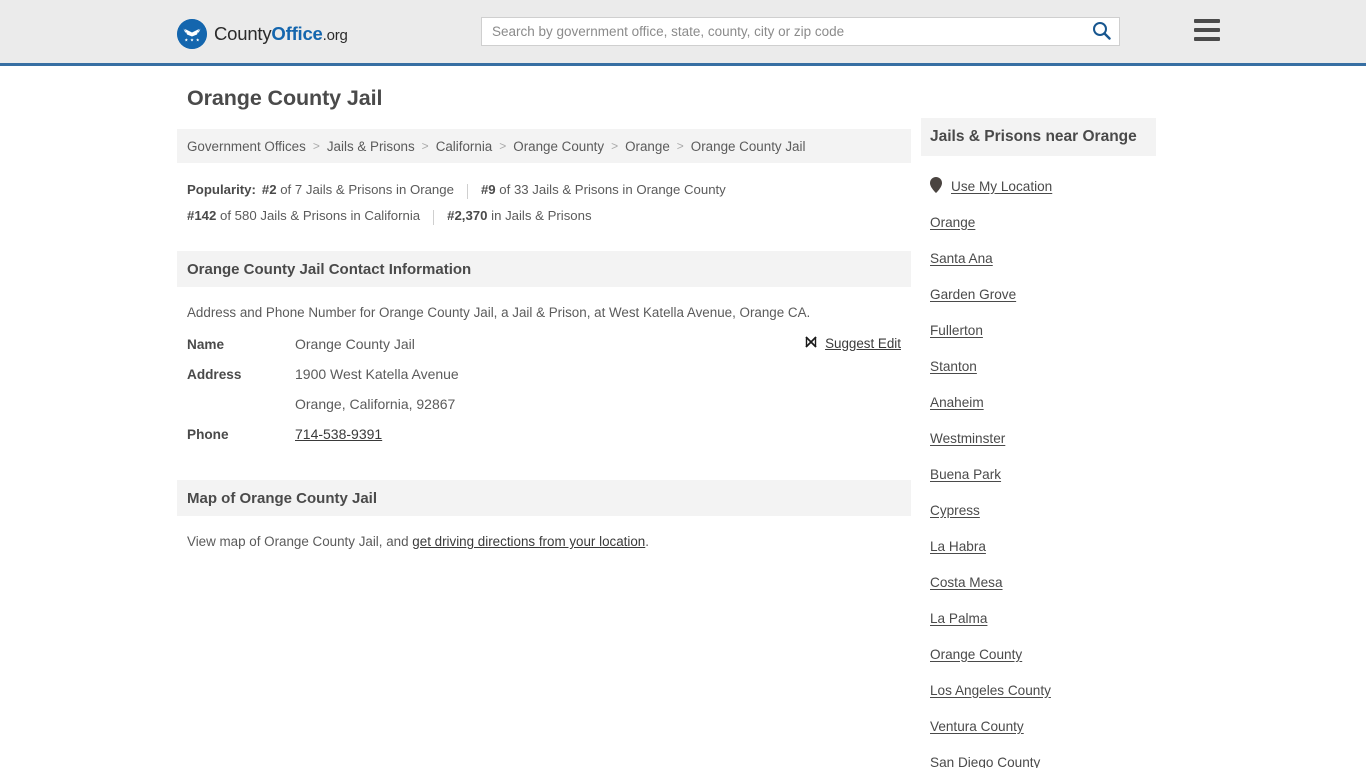 Image resolution: width=1366 pixels, height=768 pixels. Describe the element at coordinates (202, 215) in the screenshot. I see `popularity-rank-3: #142` at that location.